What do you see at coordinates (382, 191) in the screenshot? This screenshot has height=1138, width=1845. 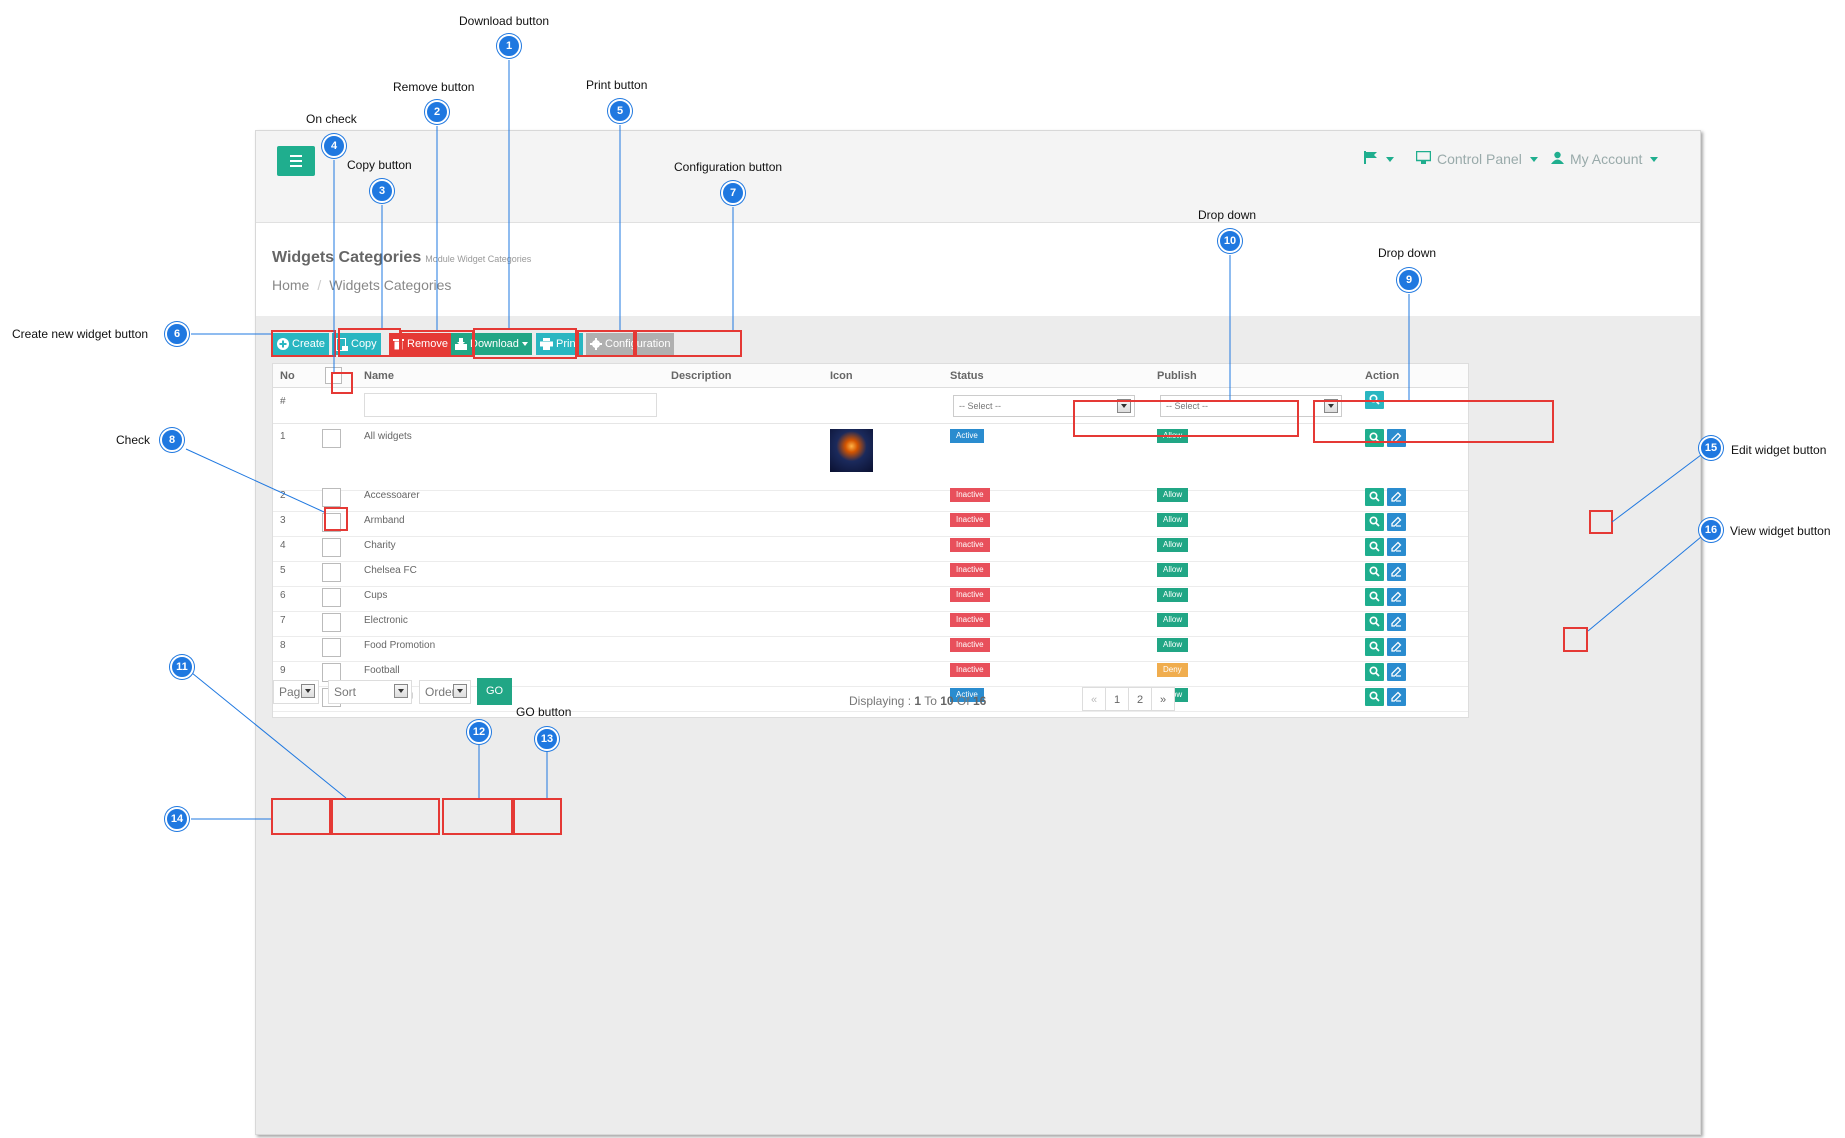 I see `callout-3: 3` at bounding box center [382, 191].